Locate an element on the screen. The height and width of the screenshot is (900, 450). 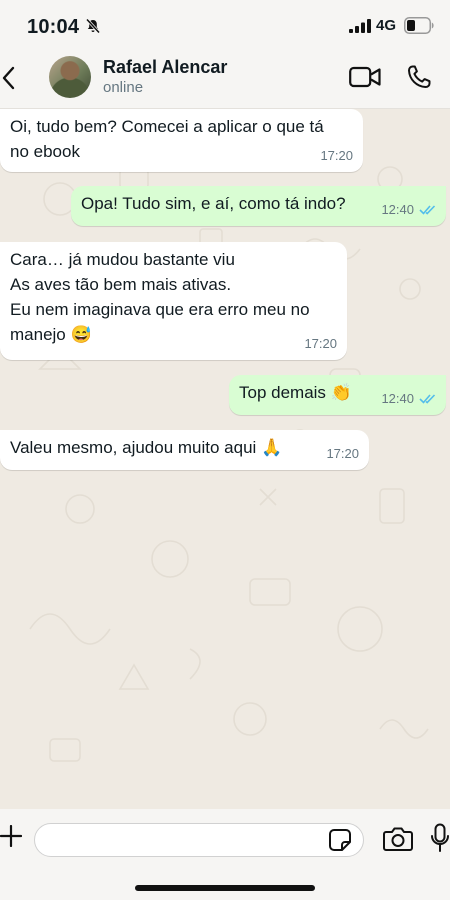
message-bubble-incoming: Valeu mesmo, ajudou muito aqui 🙏 17:20 is located at coordinates (184, 450).